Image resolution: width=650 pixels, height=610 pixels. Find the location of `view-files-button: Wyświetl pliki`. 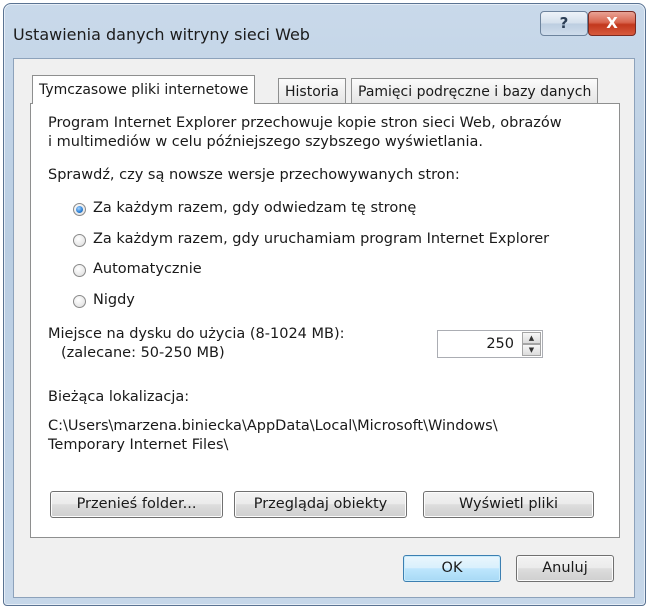

view-files-button: Wyświetl pliki is located at coordinates (508, 504).